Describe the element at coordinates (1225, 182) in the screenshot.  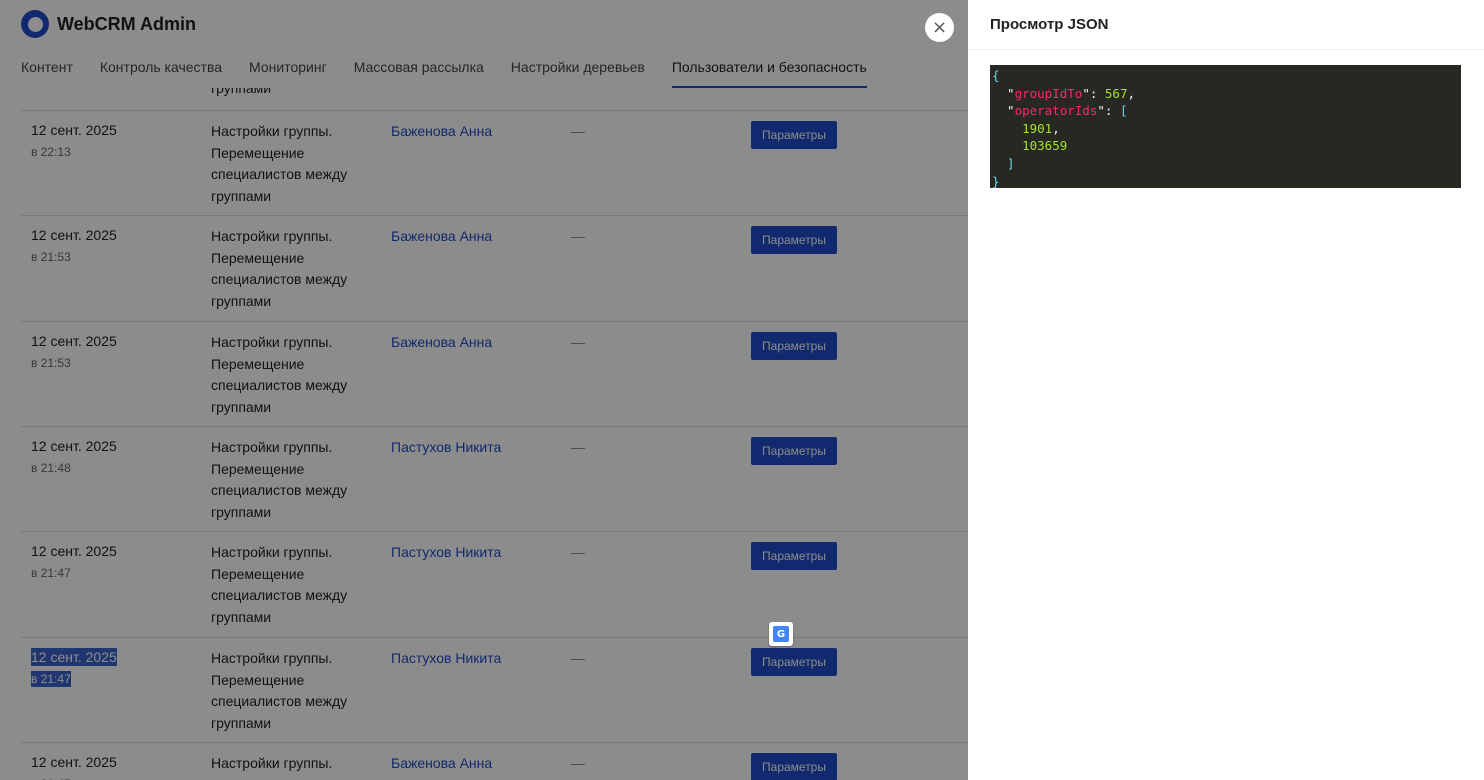
I see `json-line: }` at that location.